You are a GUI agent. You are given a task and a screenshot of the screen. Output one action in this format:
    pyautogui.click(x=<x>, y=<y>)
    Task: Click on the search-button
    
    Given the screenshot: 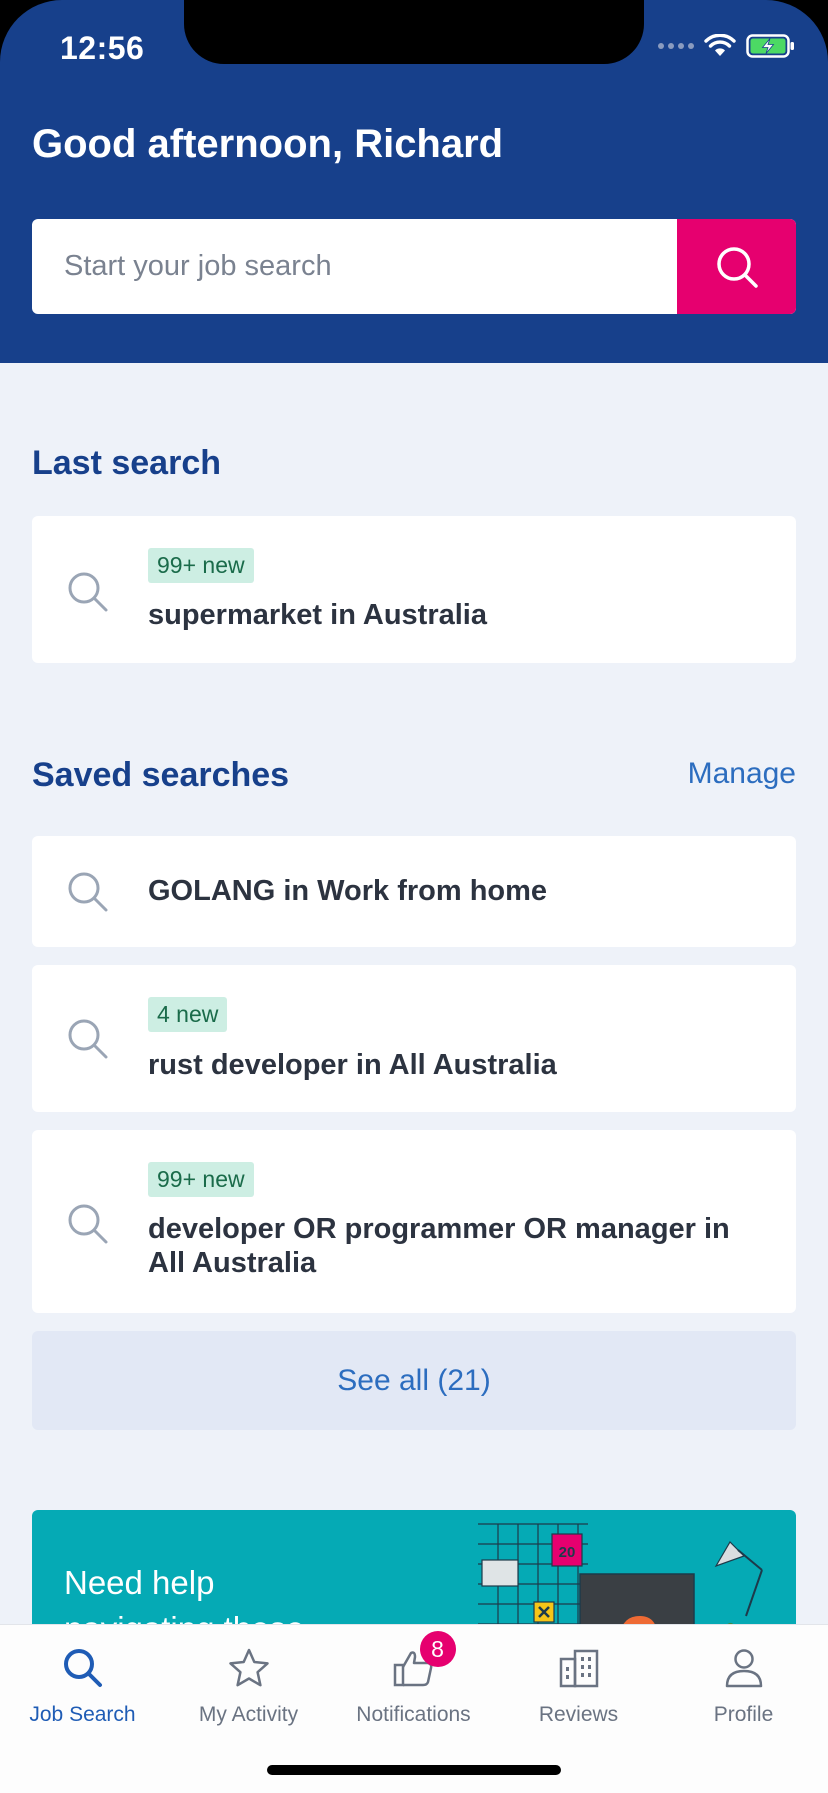 What is the action you would take?
    pyautogui.click(x=736, y=266)
    